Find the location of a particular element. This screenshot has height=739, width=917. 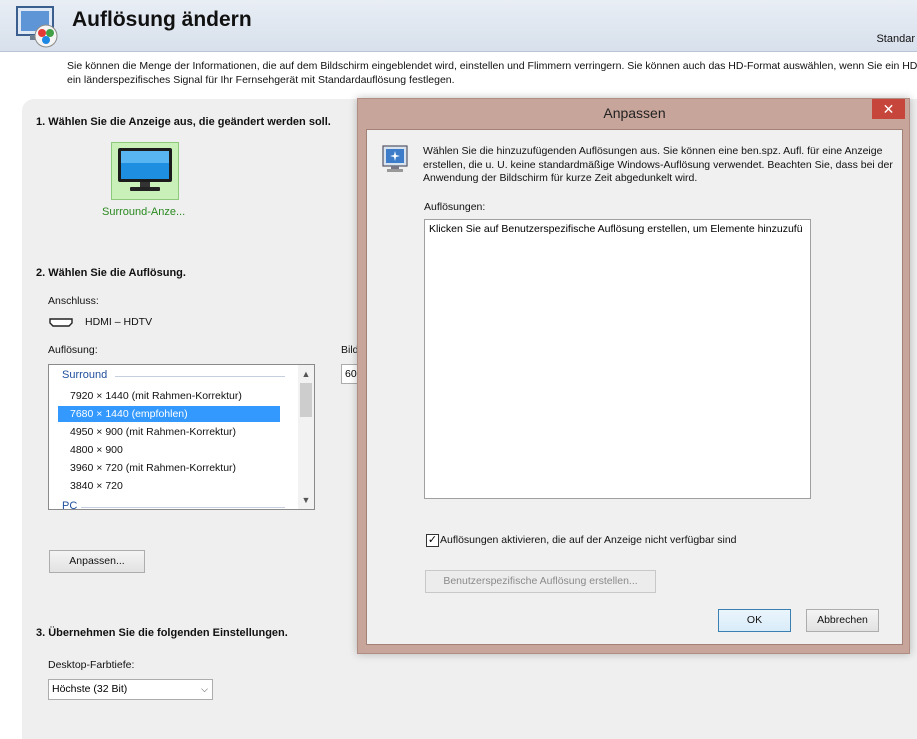

header-right-text: Standar is located at coordinates (895, 39).